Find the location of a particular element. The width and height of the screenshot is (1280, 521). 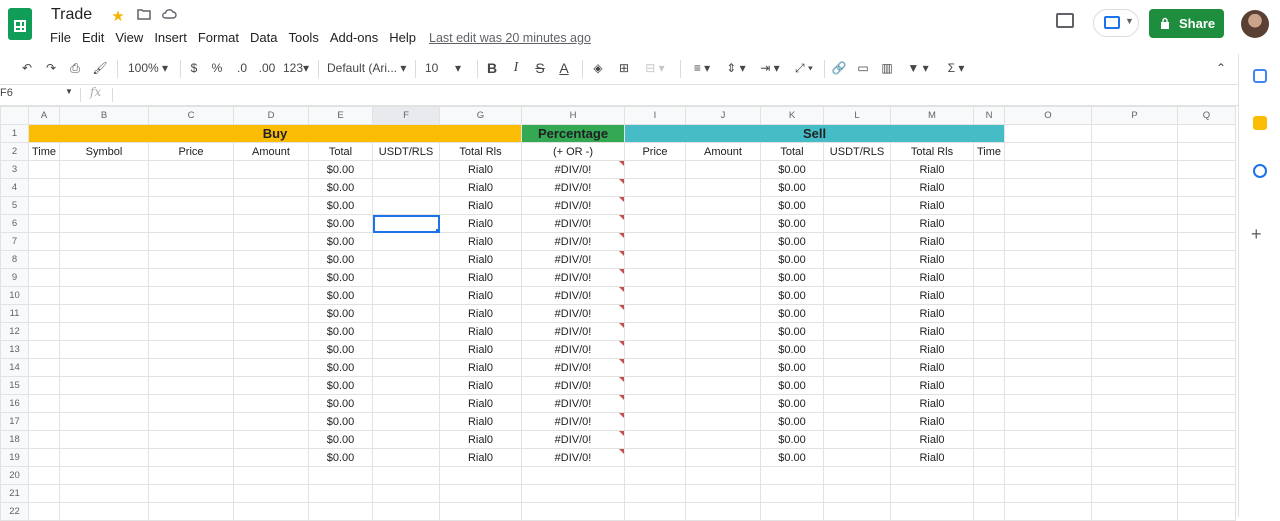

column-label: Amount is located at coordinates (723, 151).